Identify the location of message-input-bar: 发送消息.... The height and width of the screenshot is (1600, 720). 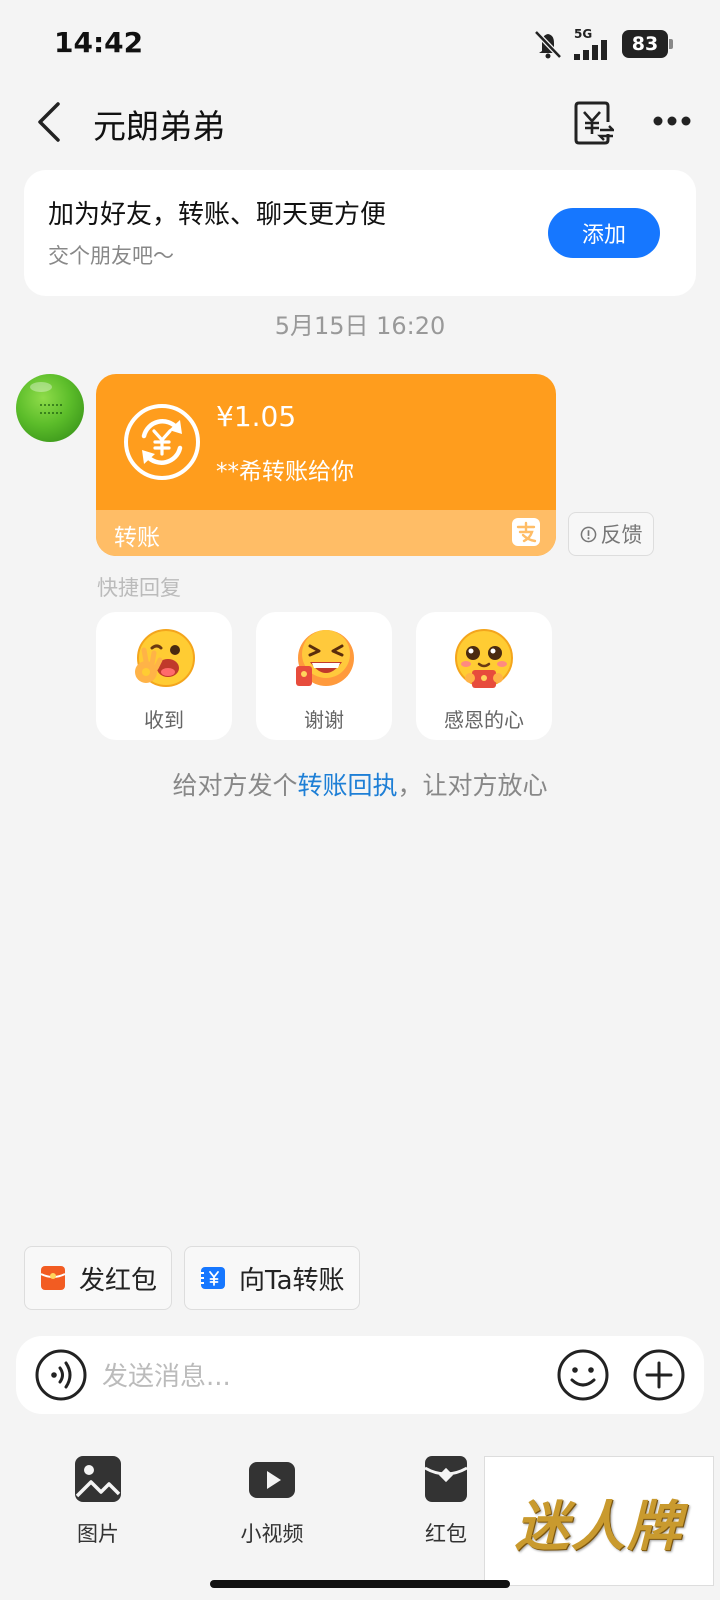
(360, 1375).